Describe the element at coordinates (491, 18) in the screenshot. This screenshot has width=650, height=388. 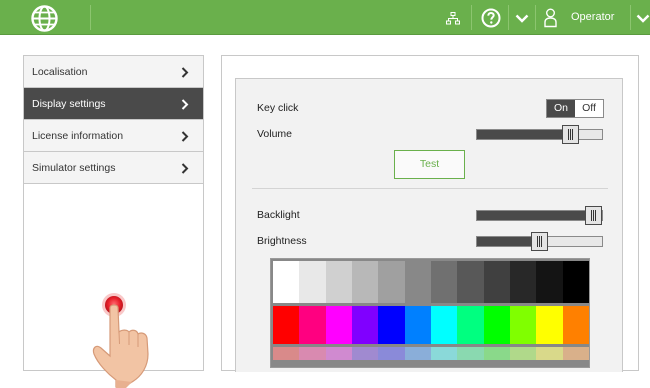
I see `help-icon` at that location.